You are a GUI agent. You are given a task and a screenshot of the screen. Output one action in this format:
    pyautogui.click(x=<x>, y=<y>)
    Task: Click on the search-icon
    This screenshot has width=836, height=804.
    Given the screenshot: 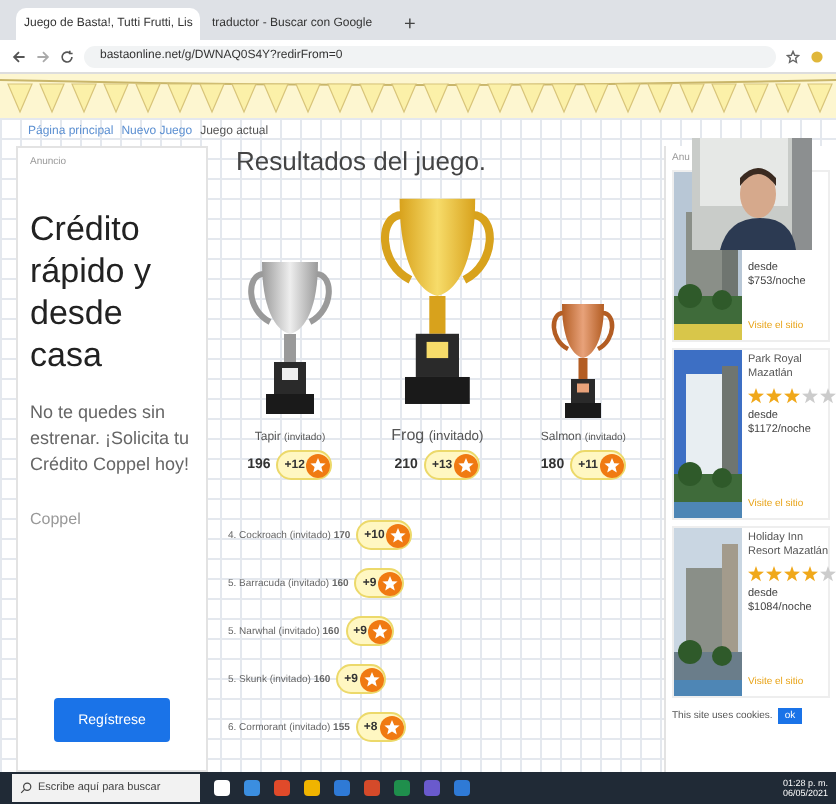 What is the action you would take?
    pyautogui.click(x=26, y=788)
    